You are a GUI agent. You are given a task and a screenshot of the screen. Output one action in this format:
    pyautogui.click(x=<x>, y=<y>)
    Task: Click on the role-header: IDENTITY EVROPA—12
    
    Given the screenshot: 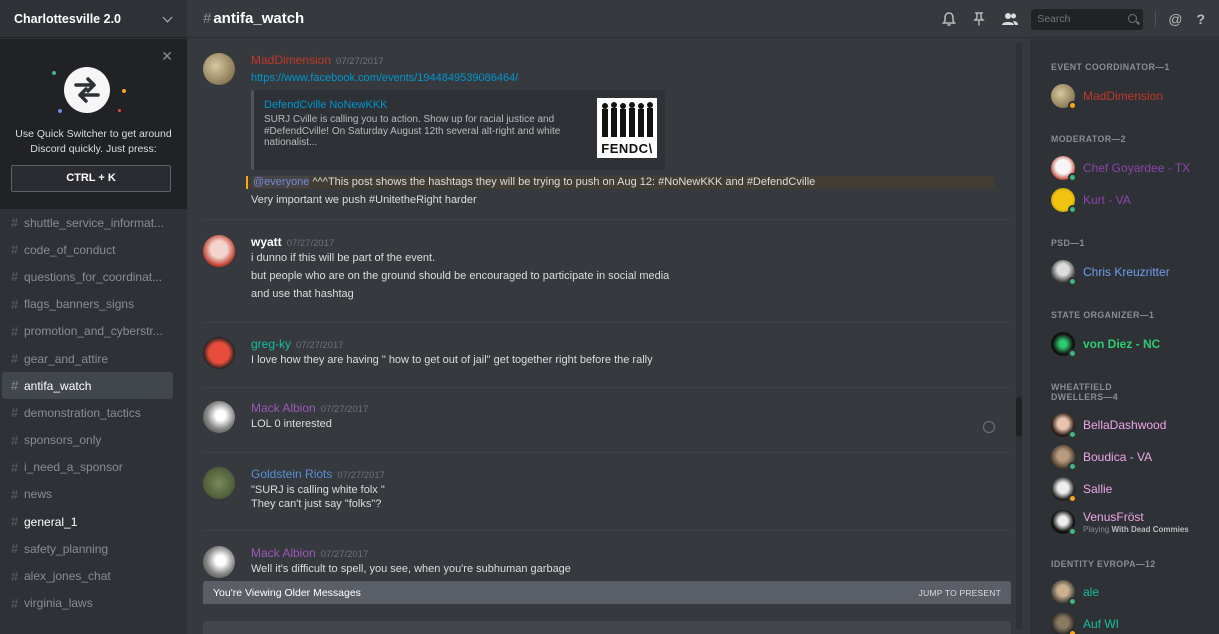 What is the action you would take?
    pyautogui.click(x=1103, y=564)
    